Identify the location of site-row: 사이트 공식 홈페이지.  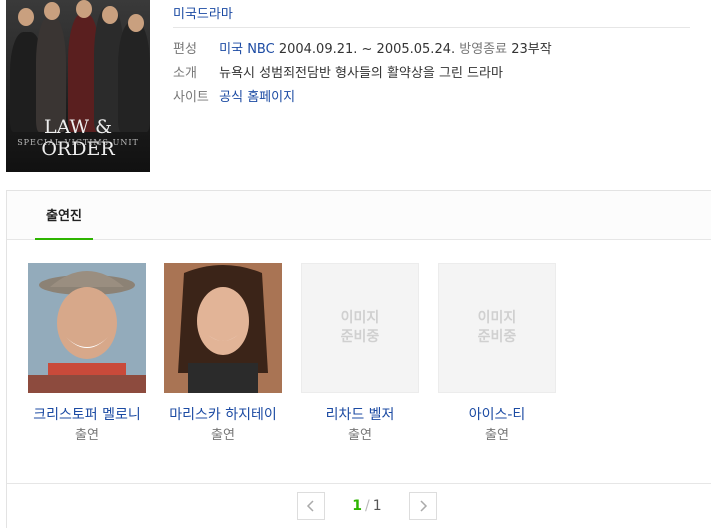
(234, 95).